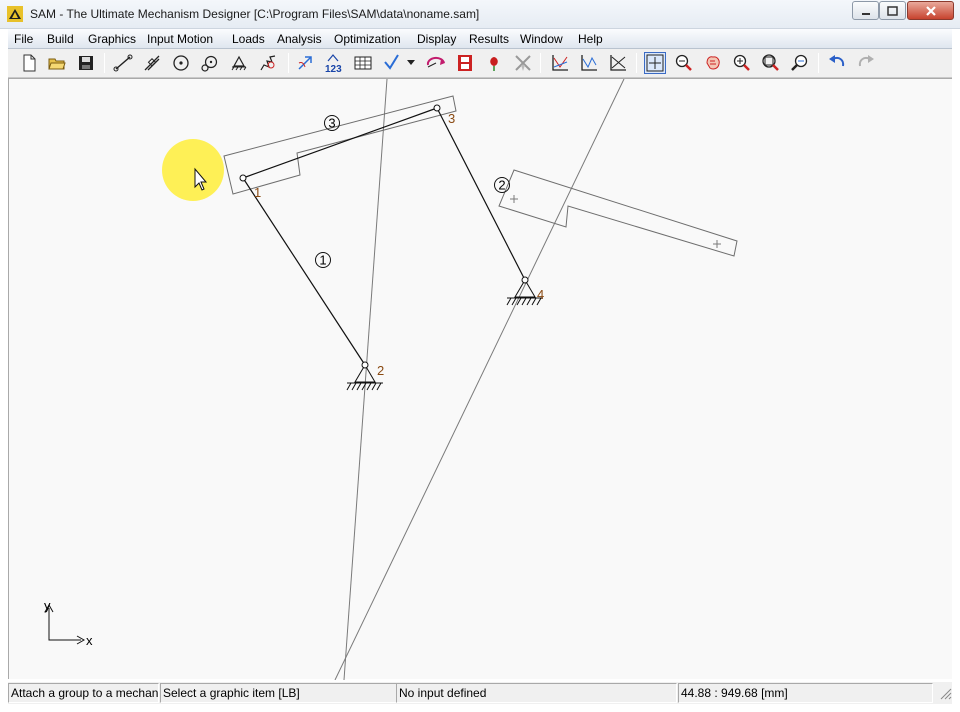 This screenshot has width=960, height=712. What do you see at coordinates (193, 170) in the screenshot?
I see `cursor-highlight` at bounding box center [193, 170].